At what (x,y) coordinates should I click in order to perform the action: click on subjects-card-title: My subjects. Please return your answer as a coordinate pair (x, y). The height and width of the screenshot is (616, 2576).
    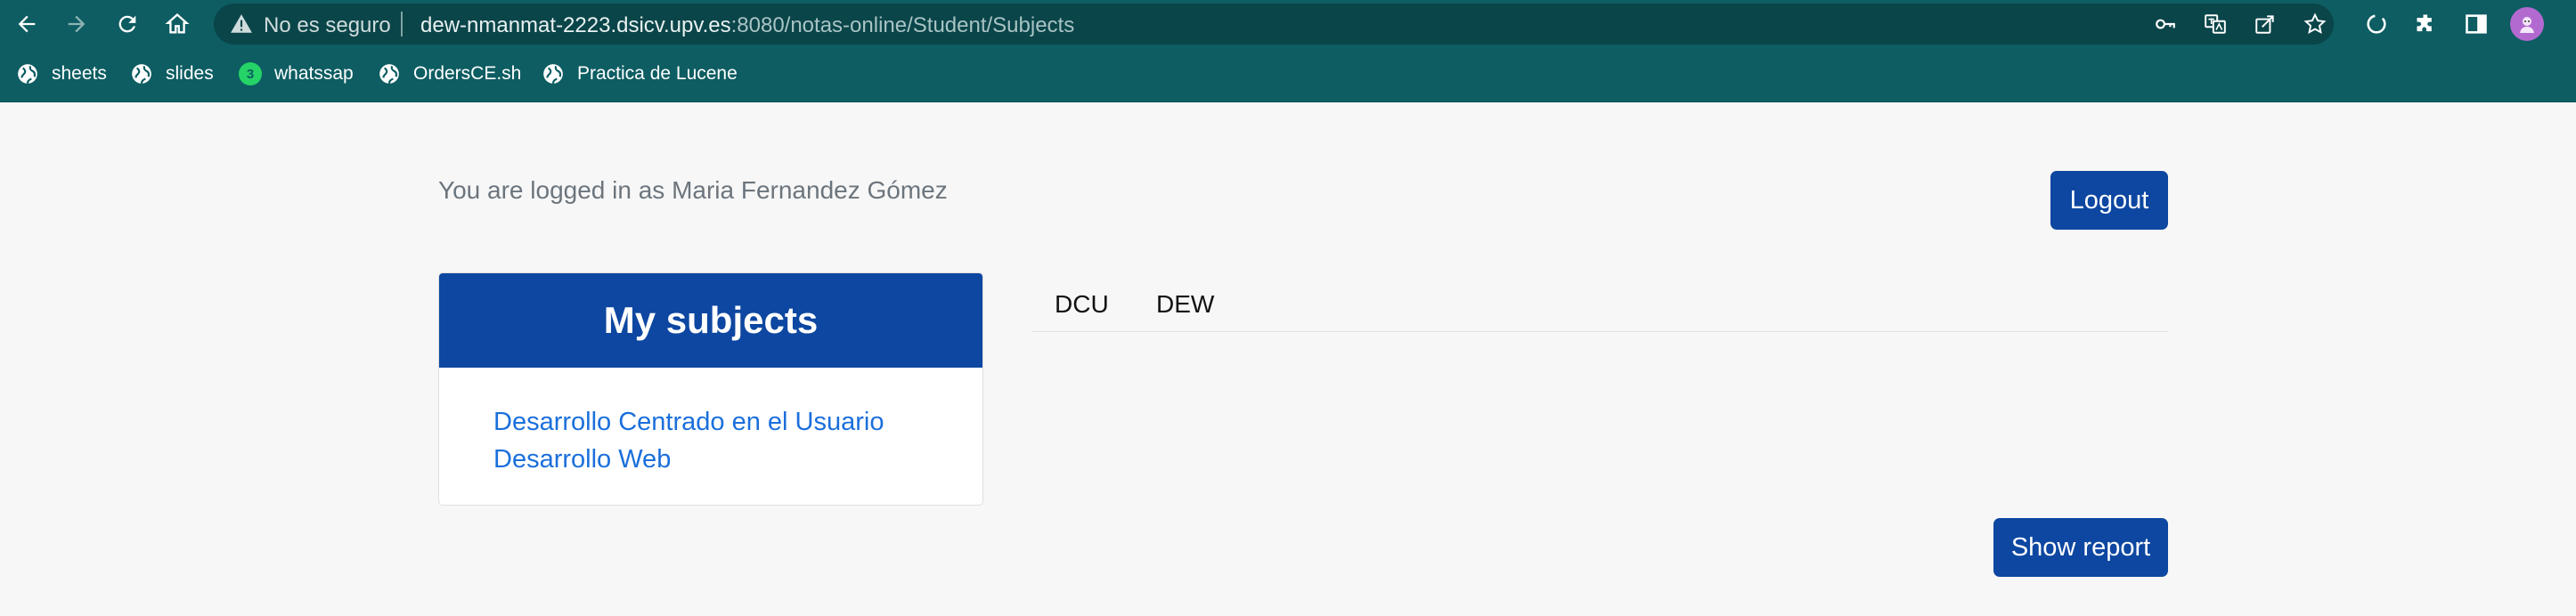
    Looking at the image, I should click on (711, 320).